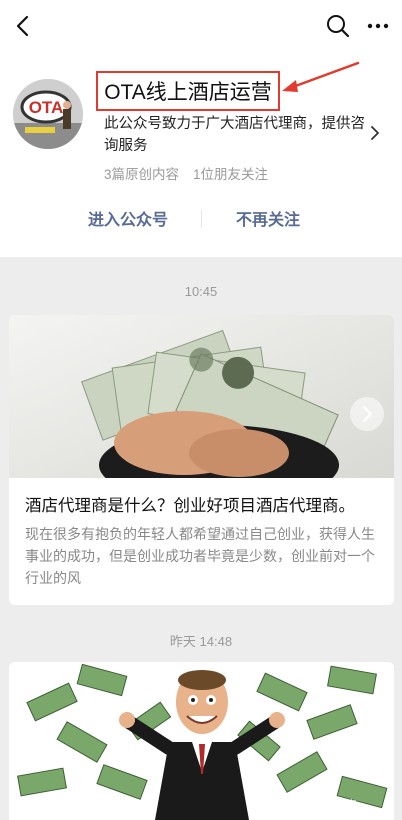 This screenshot has width=402, height=820. I want to click on avatar: OTA, so click(48, 114).